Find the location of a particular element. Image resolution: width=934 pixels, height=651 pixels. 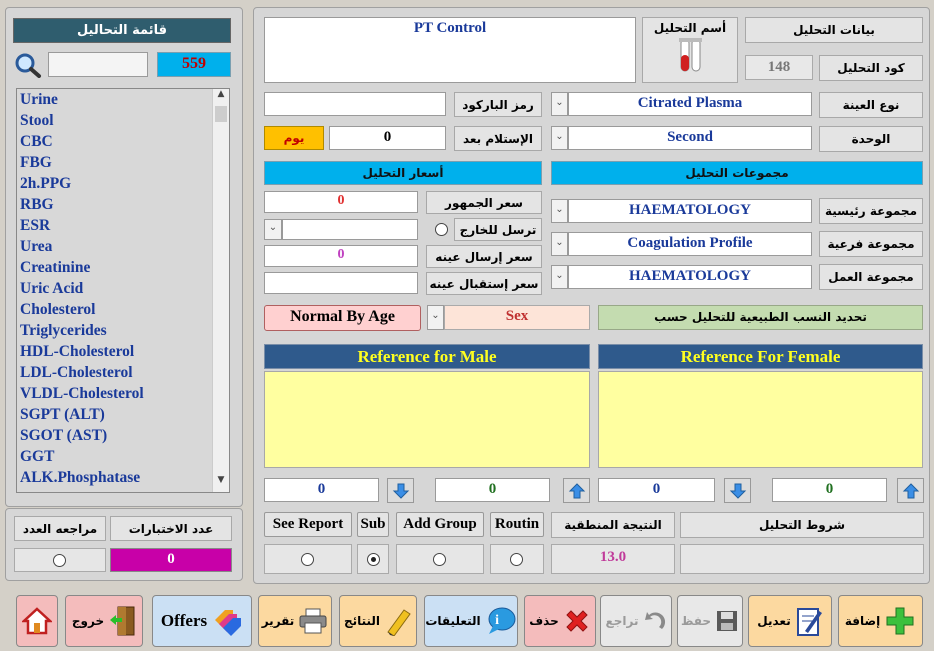

sub-group-dropdown-icon: ⌄ is located at coordinates (559, 244).